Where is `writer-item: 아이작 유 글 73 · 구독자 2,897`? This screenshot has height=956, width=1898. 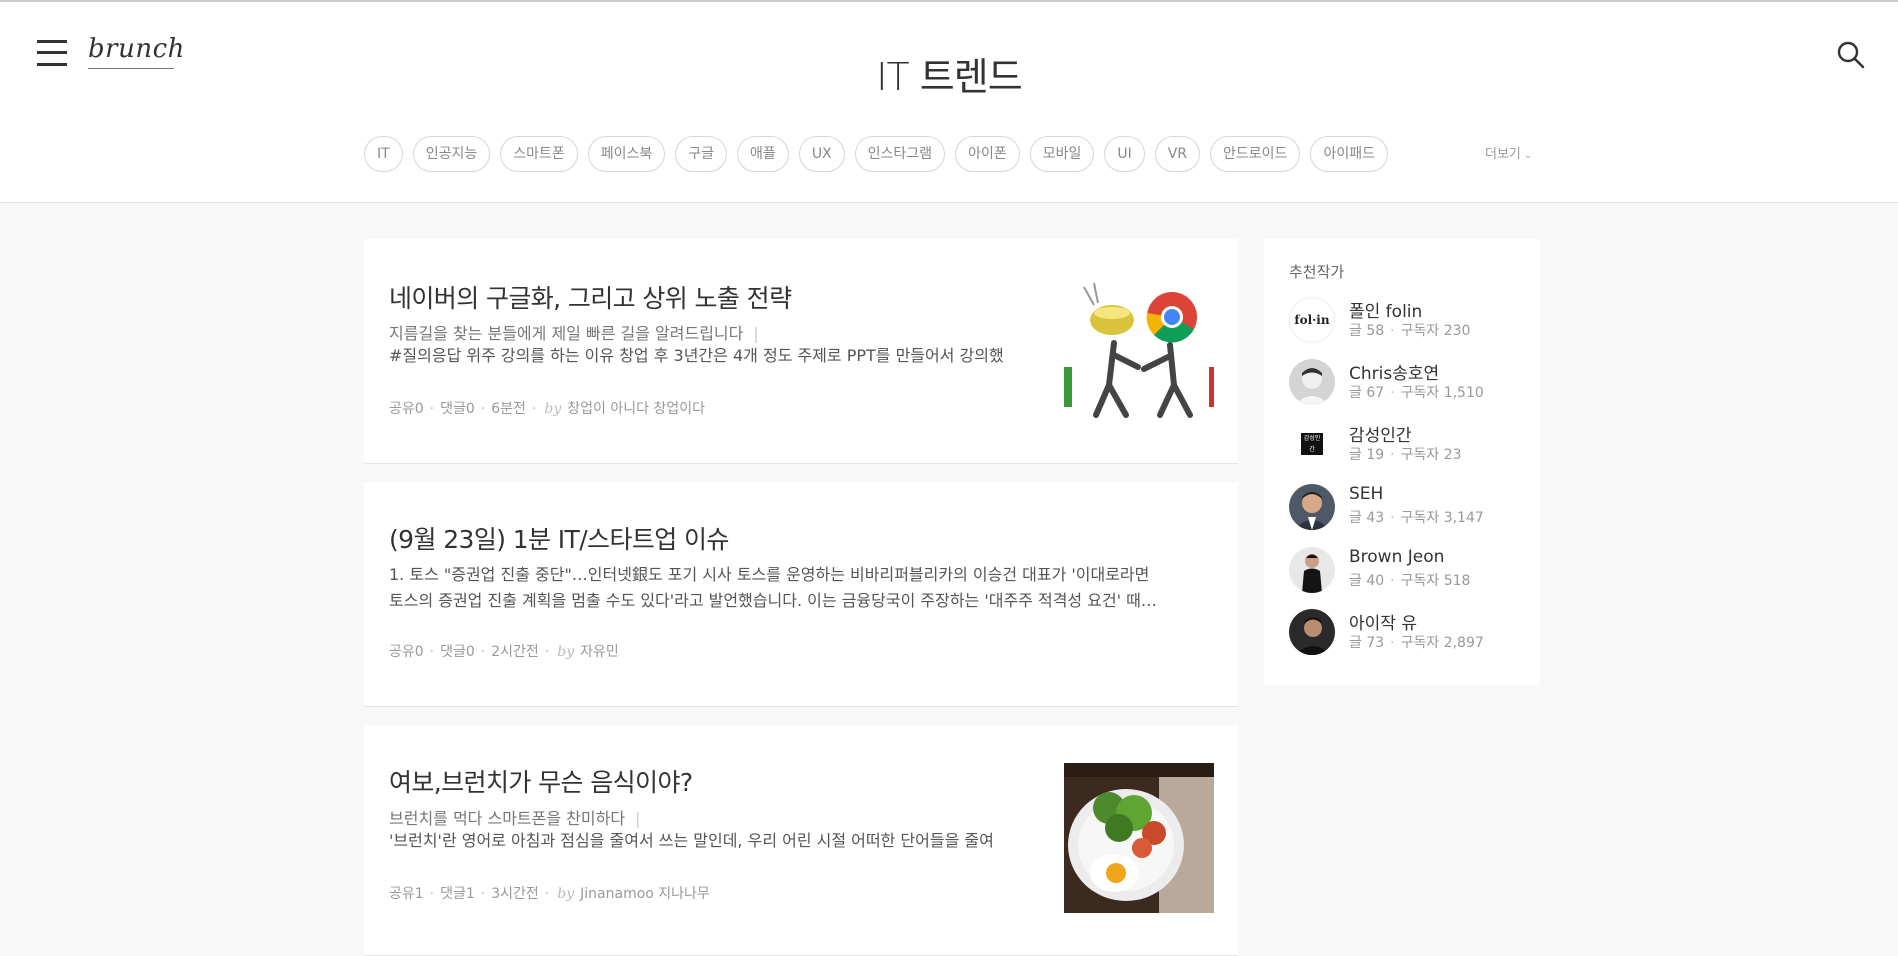
writer-item: 아이작 유 글 73 · 구독자 2,897 is located at coordinates (1414, 632).